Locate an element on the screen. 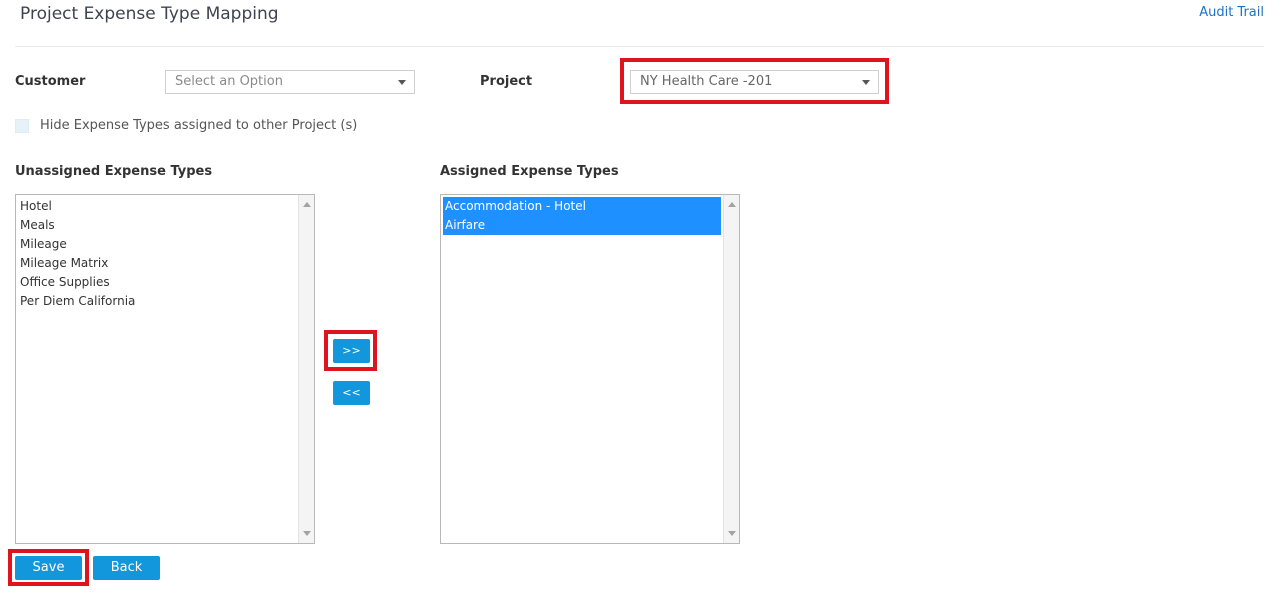  list-item: Office Supplies is located at coordinates (157, 282).